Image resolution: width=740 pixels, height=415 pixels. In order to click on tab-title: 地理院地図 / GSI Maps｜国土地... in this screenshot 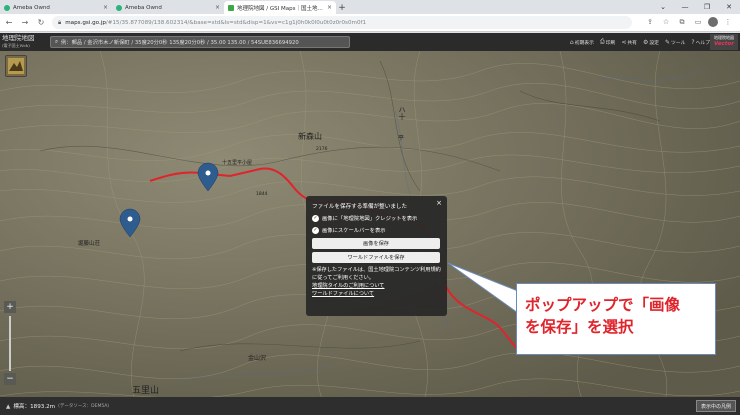, I will do `click(280, 8)`.